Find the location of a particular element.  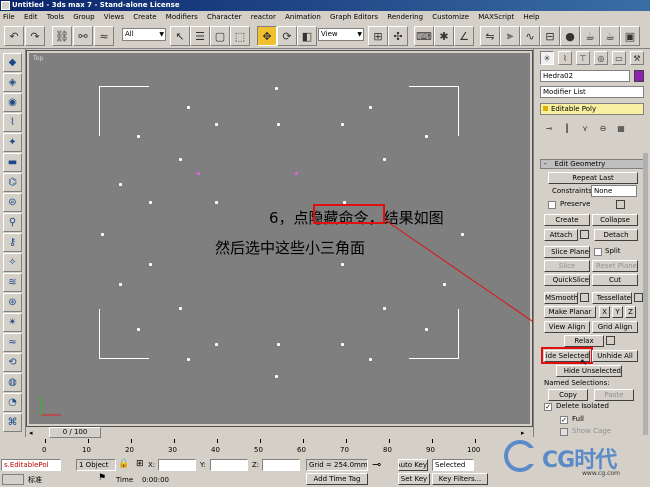

preserve-uvs-label: Preserve is located at coordinates (575, 204).